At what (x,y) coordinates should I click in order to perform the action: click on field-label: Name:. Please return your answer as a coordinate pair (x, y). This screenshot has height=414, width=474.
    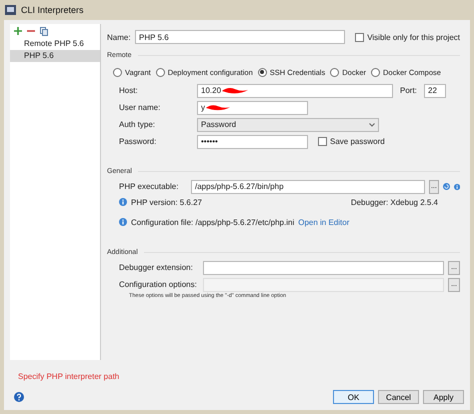
    Looking at the image, I should click on (119, 37).